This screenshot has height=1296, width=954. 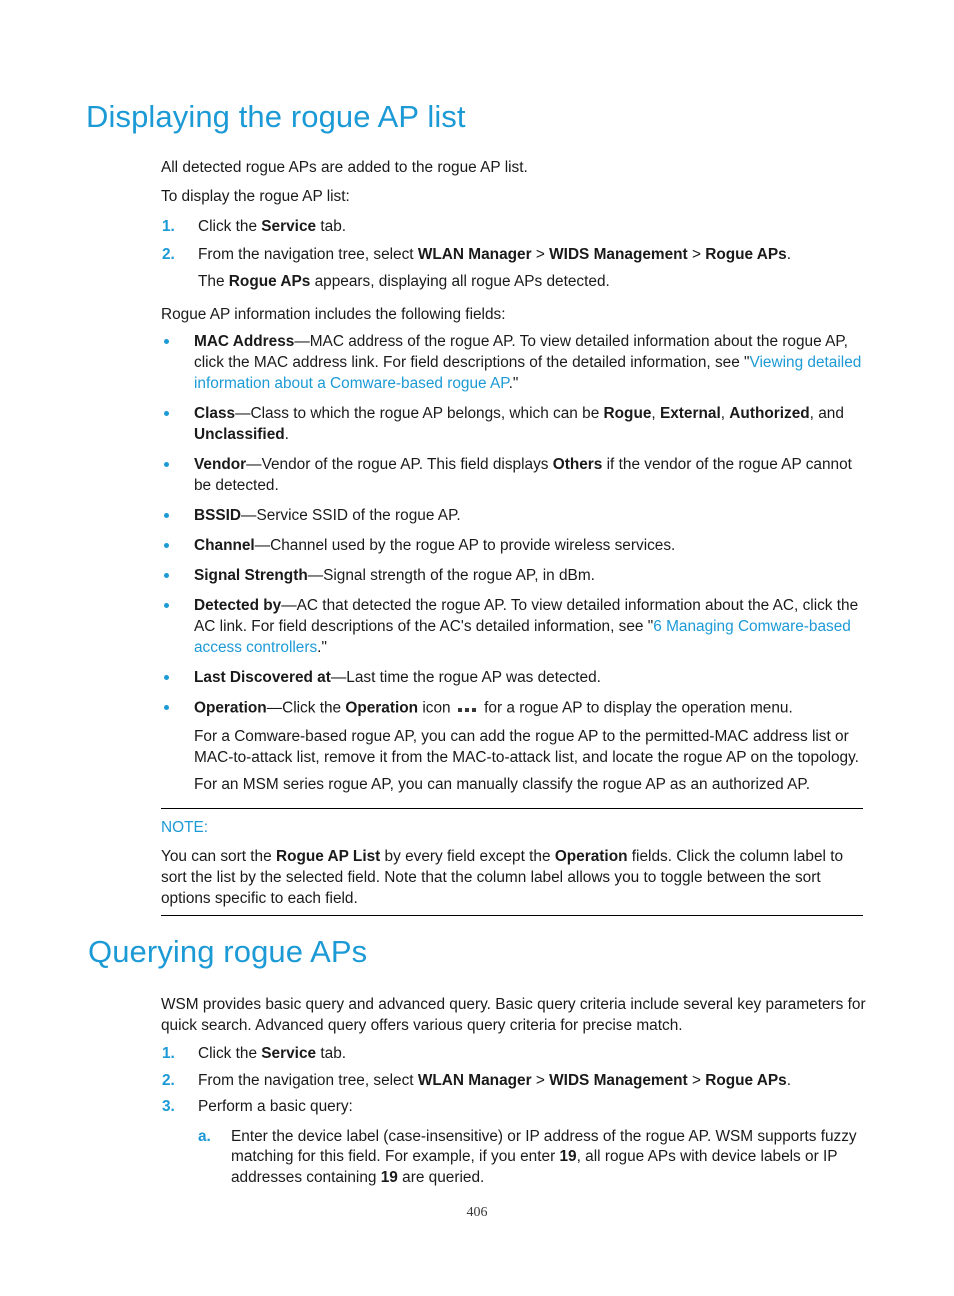 What do you see at coordinates (168, 226) in the screenshot?
I see `step-marker-1: 1.` at bounding box center [168, 226].